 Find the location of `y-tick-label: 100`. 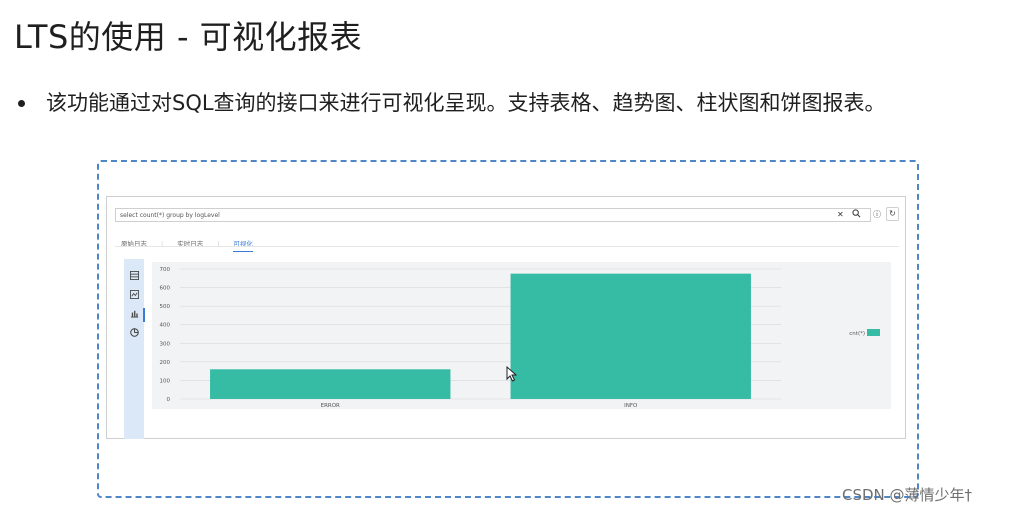

y-tick-label: 100 is located at coordinates (165, 381).